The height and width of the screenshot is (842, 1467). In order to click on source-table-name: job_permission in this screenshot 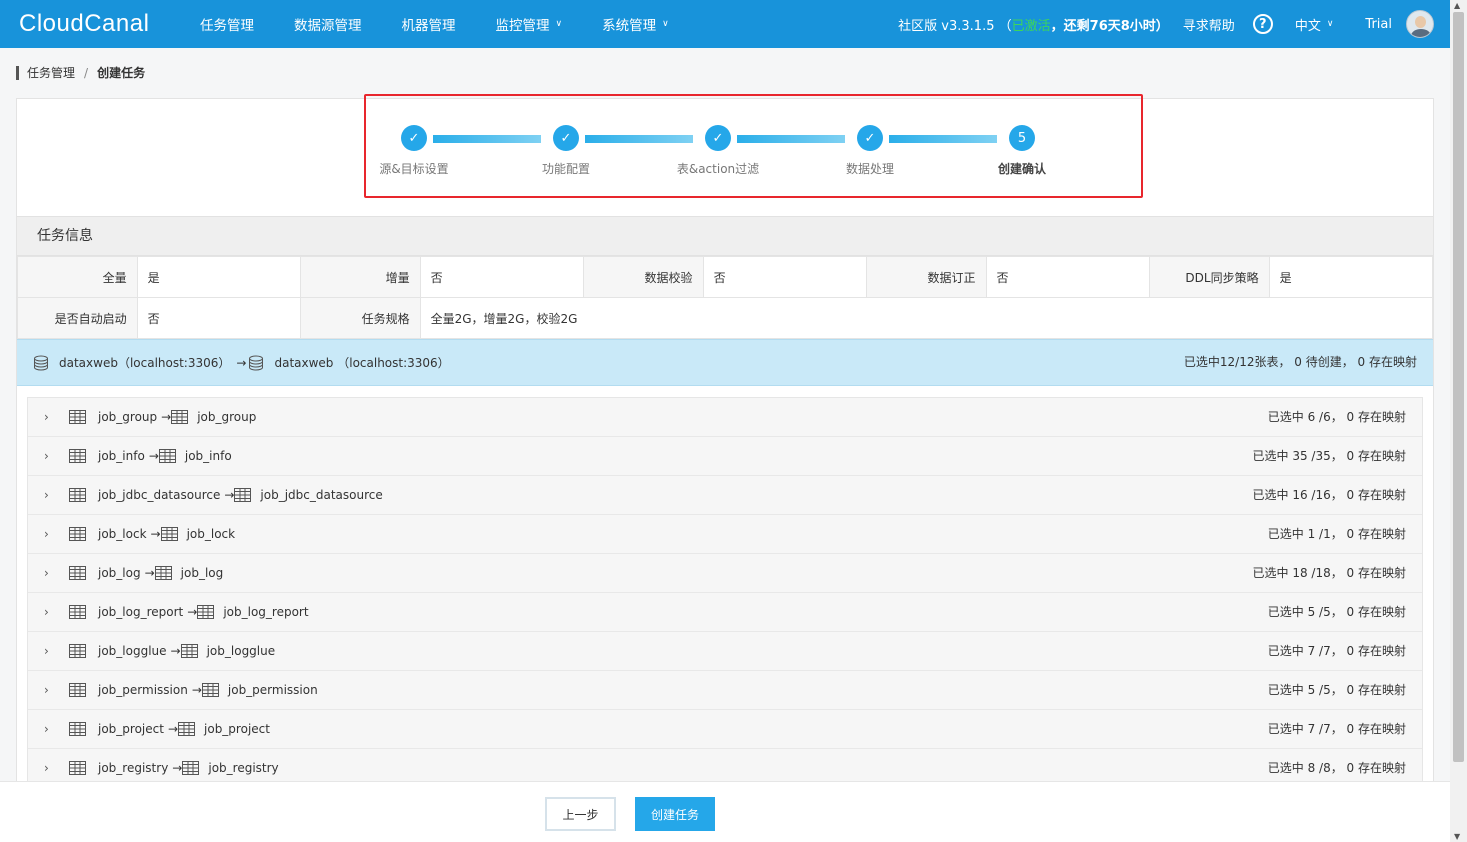, I will do `click(143, 690)`.